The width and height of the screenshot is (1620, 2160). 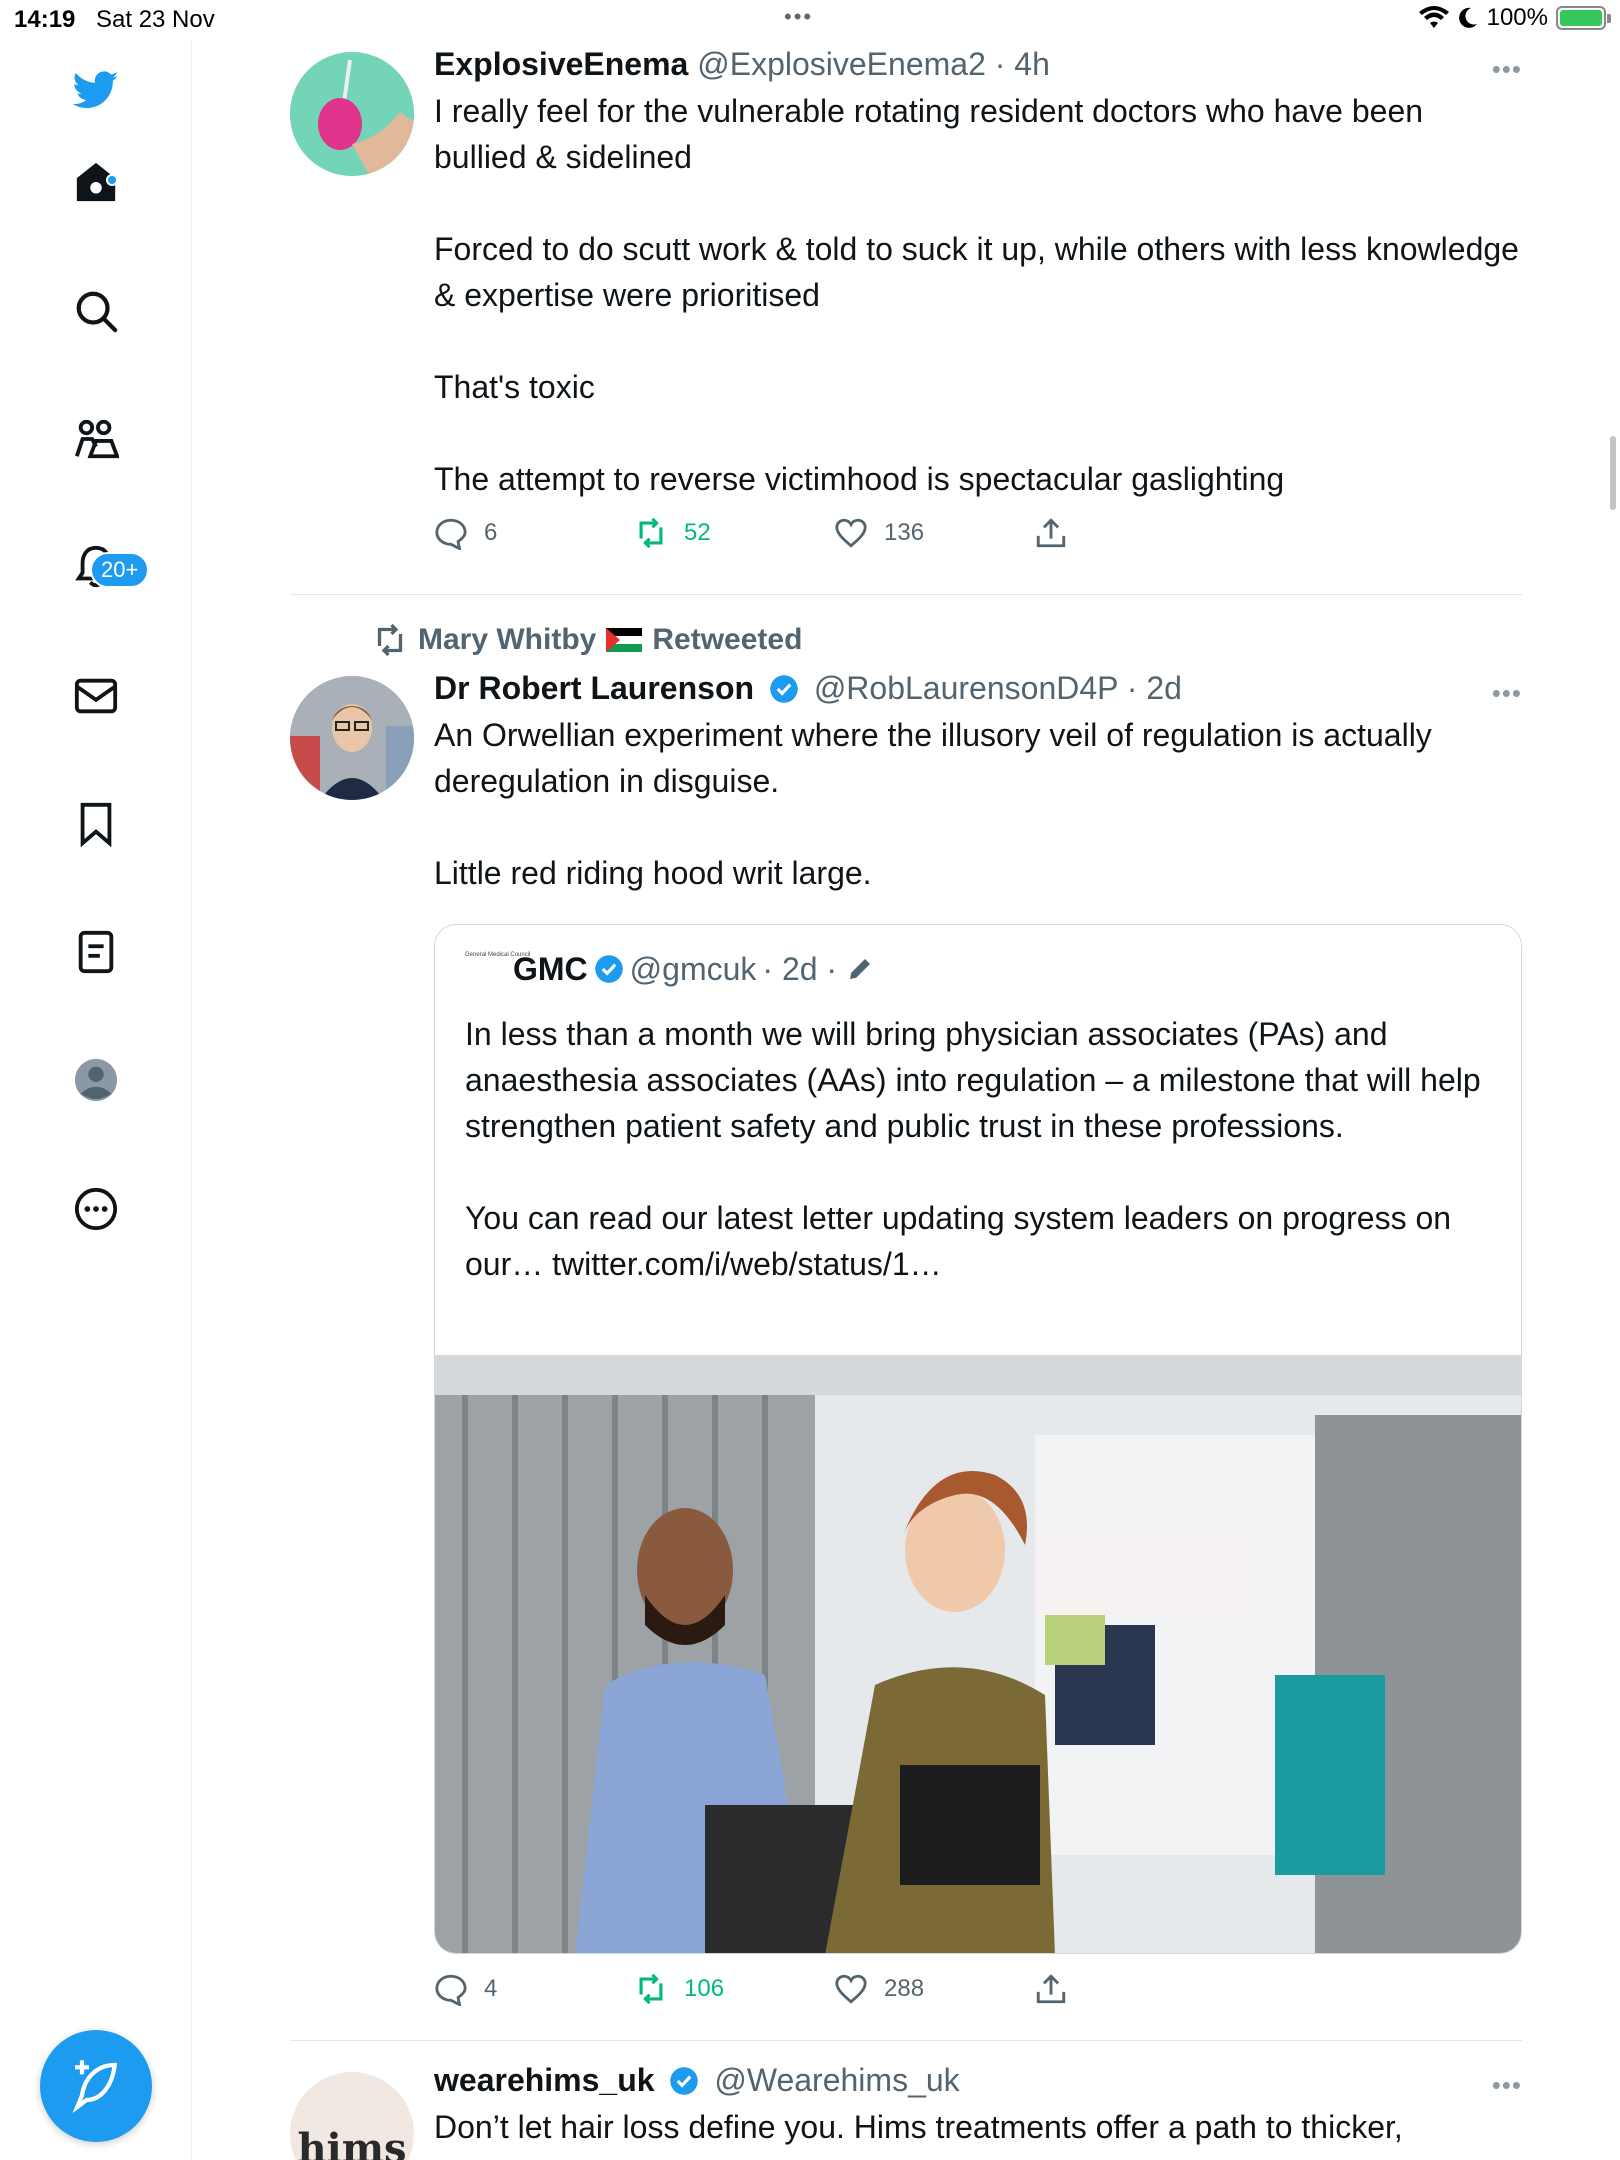 What do you see at coordinates (727, 639) in the screenshot?
I see `retweeted-label: Retweeted` at bounding box center [727, 639].